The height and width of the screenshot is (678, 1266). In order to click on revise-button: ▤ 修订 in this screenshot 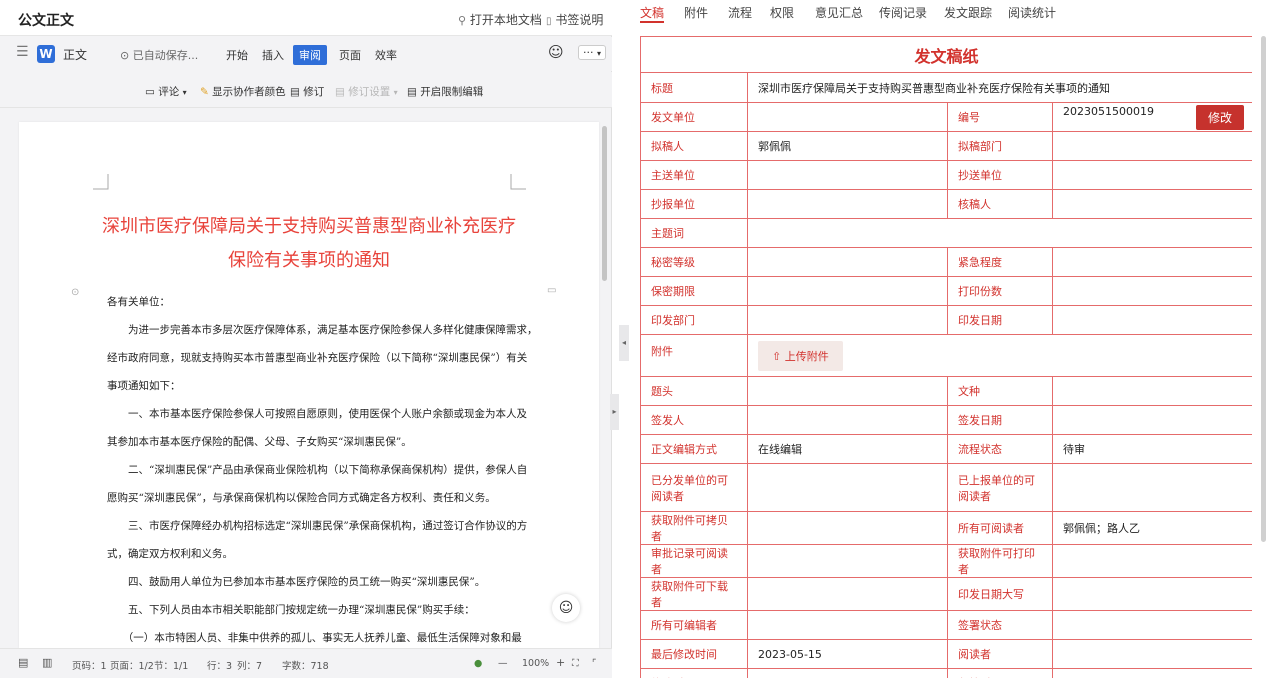, I will do `click(307, 91)`.